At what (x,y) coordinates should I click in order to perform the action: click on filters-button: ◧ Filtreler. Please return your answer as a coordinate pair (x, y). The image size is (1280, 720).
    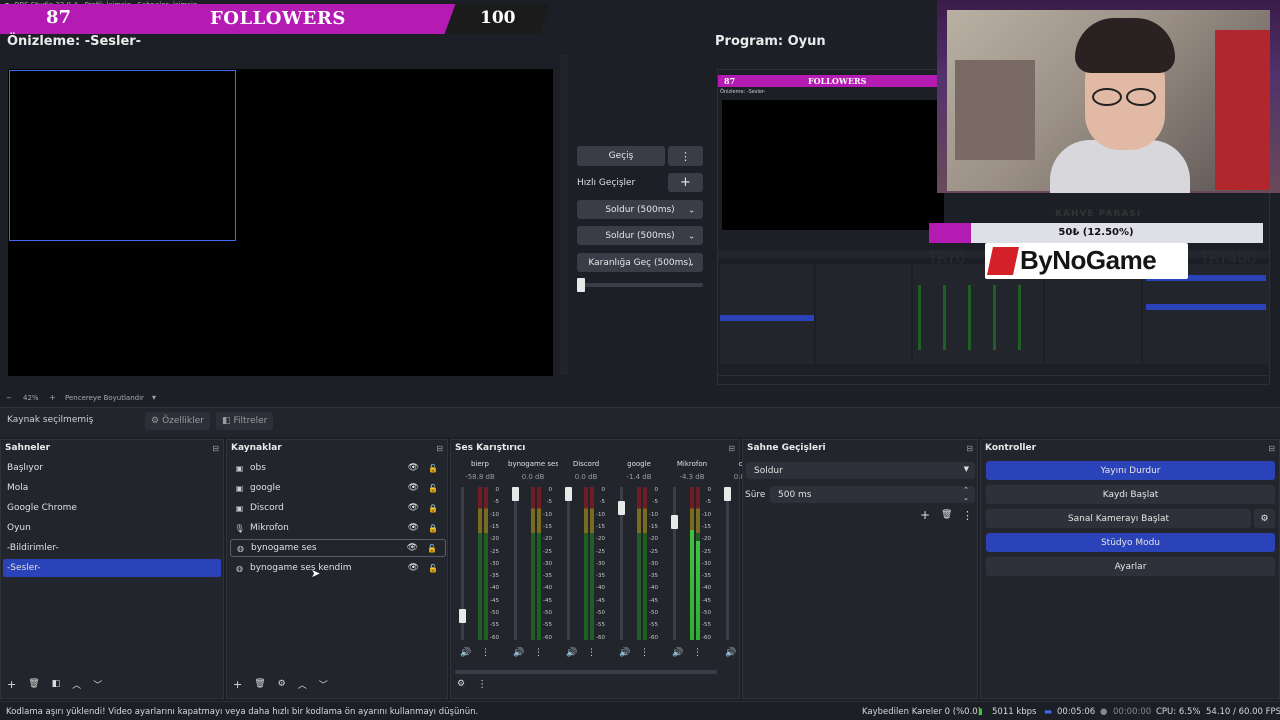
    Looking at the image, I should click on (245, 421).